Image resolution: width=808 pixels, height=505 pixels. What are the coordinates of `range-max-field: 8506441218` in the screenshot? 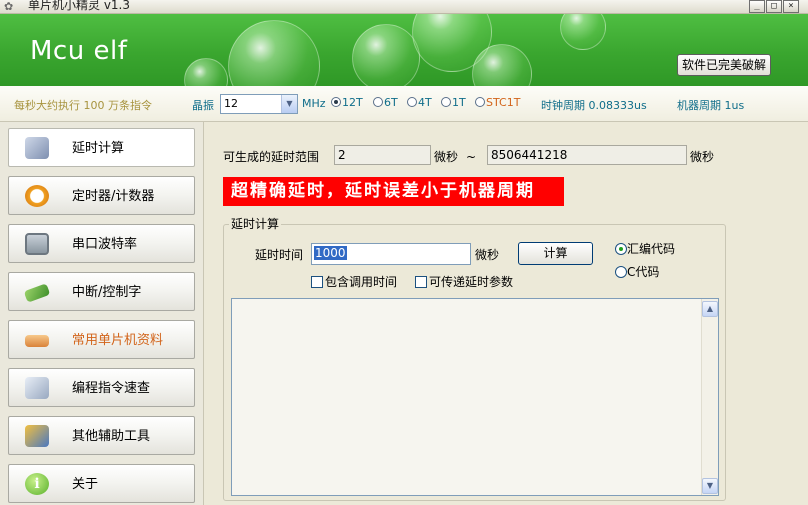 It's located at (587, 155).